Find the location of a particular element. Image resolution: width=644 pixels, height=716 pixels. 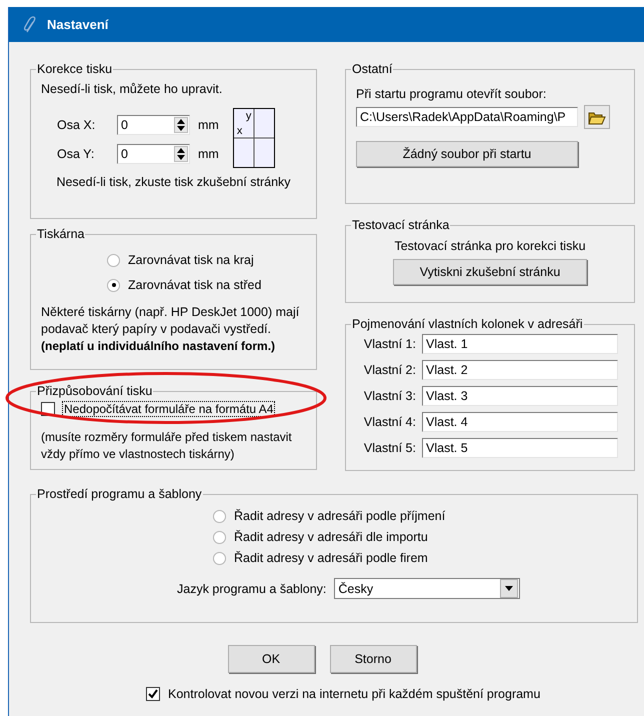

open-folder-icon is located at coordinates (597, 117).